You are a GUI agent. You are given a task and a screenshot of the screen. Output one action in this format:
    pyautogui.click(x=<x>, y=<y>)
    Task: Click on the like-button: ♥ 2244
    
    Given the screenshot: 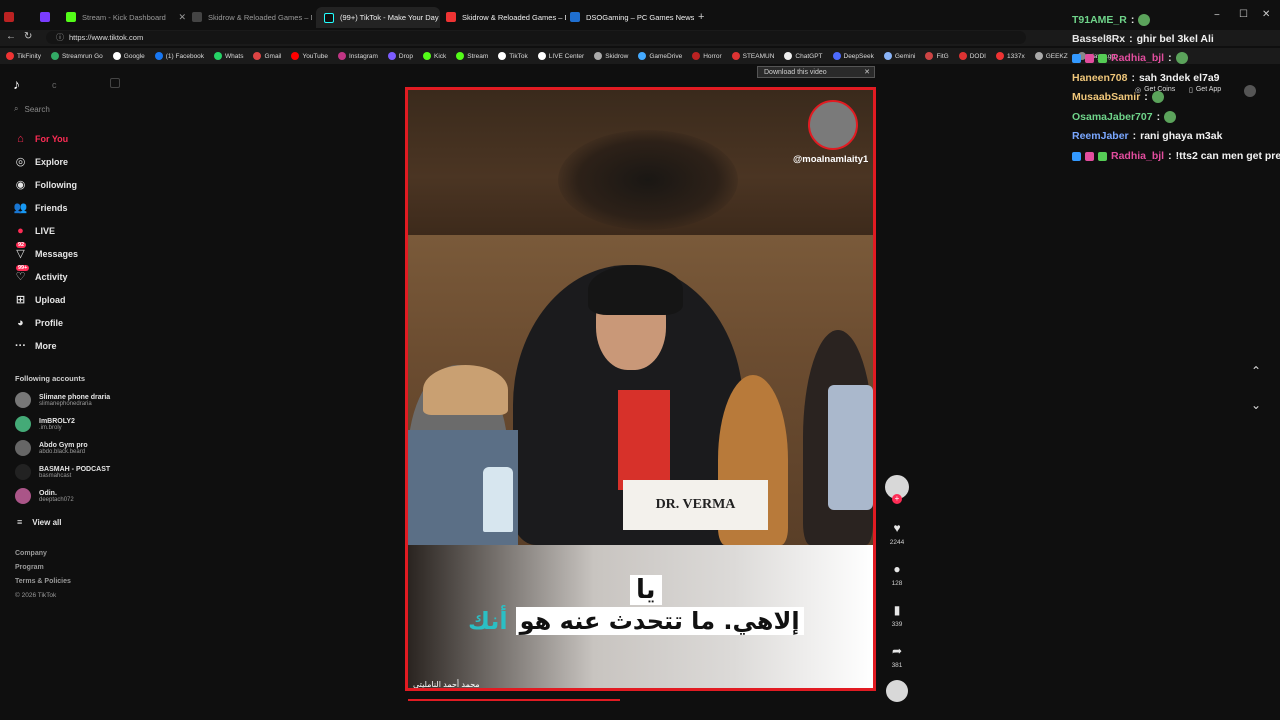 What is the action you would take?
    pyautogui.click(x=897, y=533)
    